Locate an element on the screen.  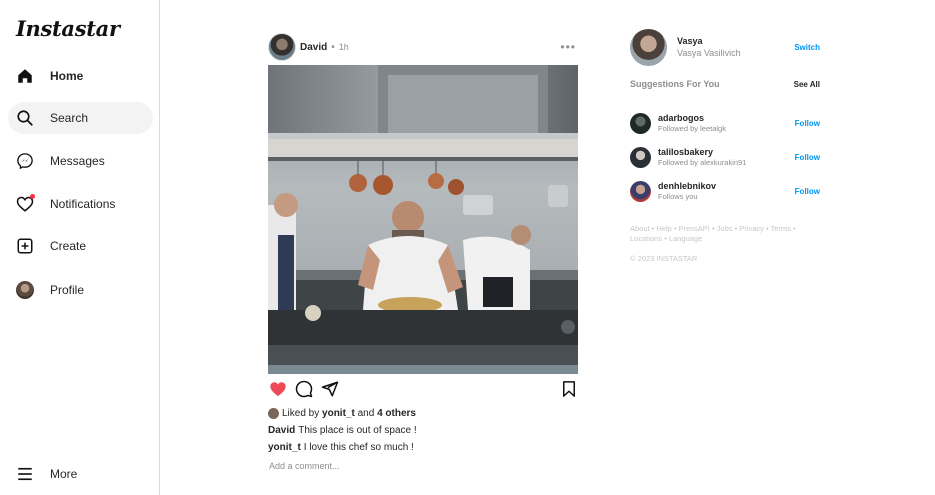
sidebar-item-search: Search is located at coordinates (80, 118).